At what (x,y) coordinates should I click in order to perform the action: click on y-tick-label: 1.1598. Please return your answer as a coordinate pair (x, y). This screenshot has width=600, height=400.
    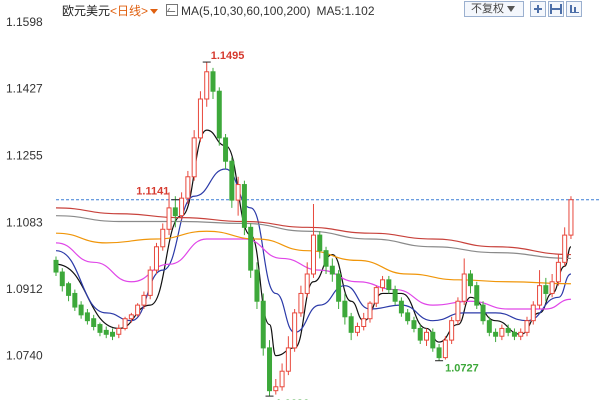
    Looking at the image, I should click on (24, 22).